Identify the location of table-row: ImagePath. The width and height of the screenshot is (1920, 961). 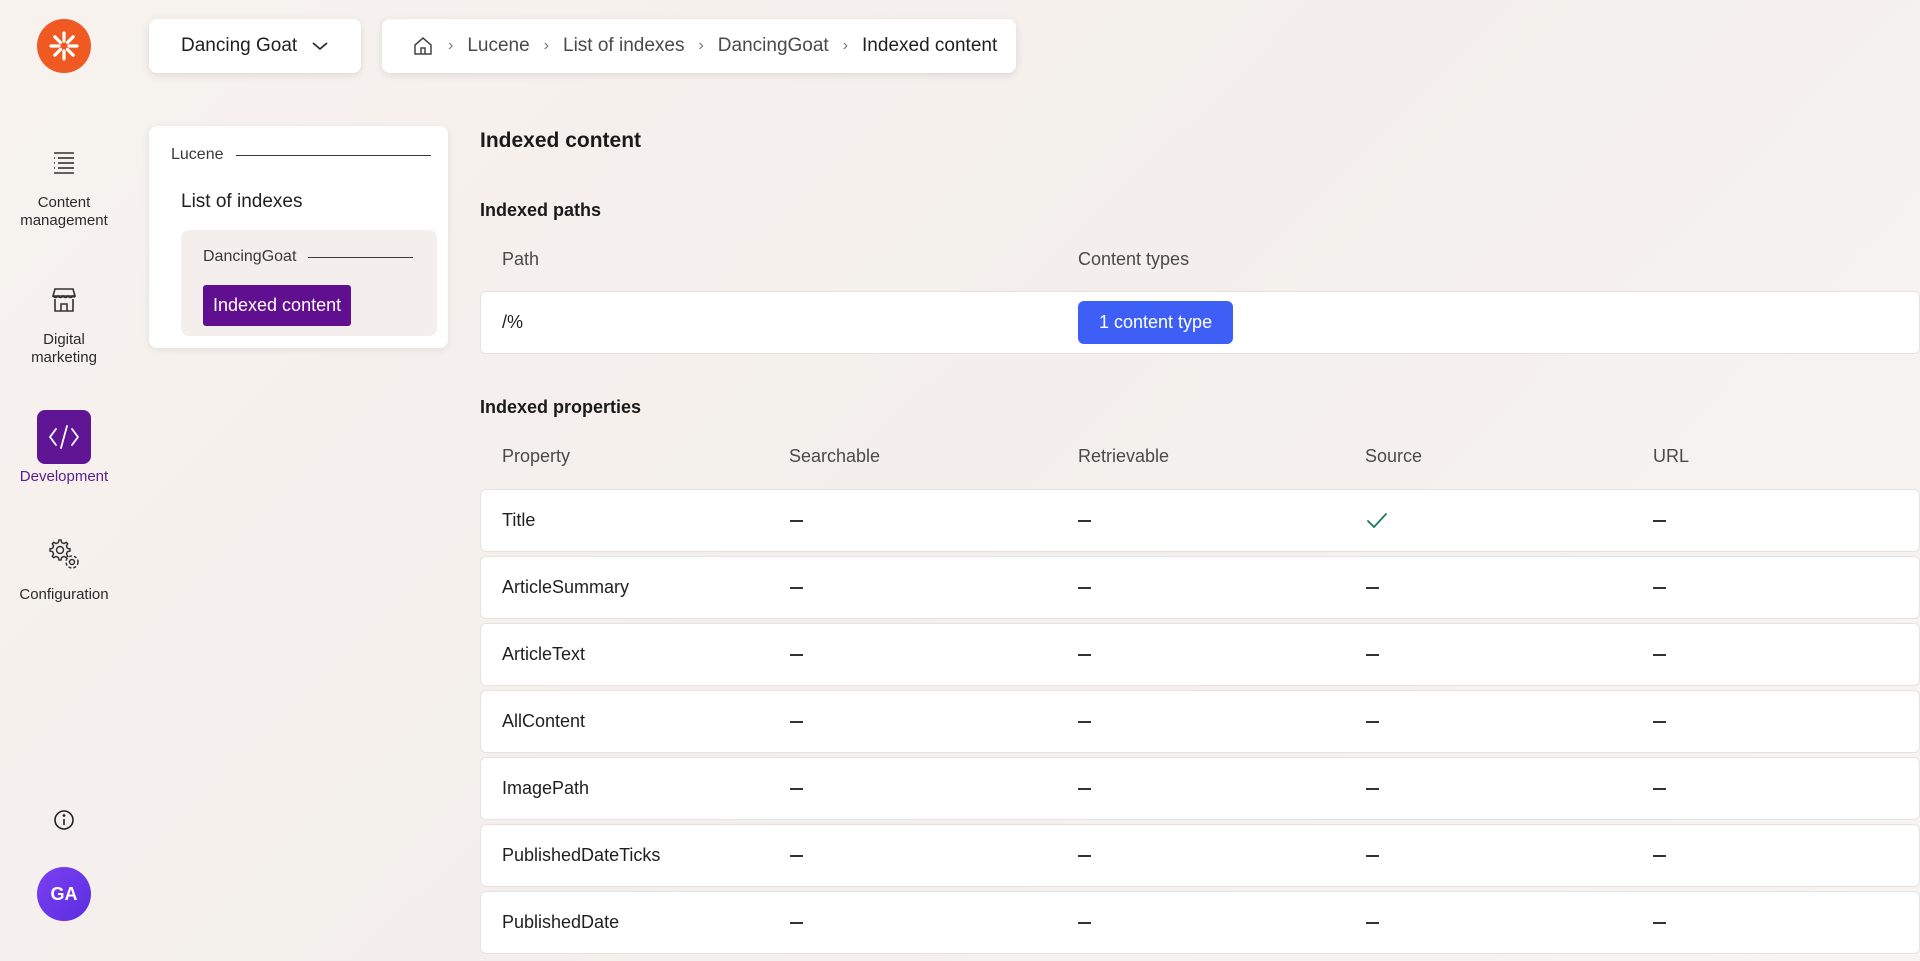
(1200, 788).